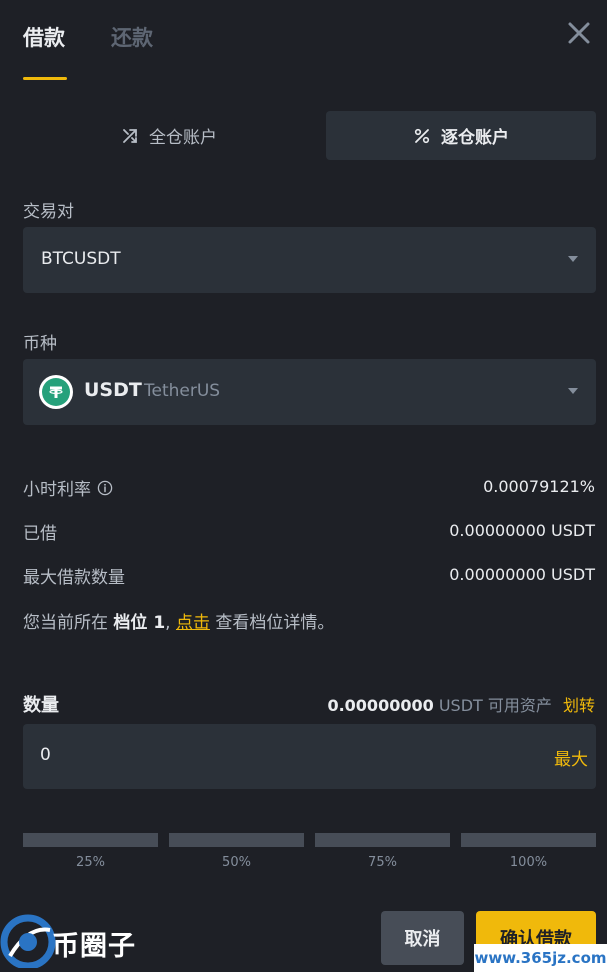  Describe the element at coordinates (57, 490) in the screenshot. I see `hourly-rate-label: 小时利率` at that location.